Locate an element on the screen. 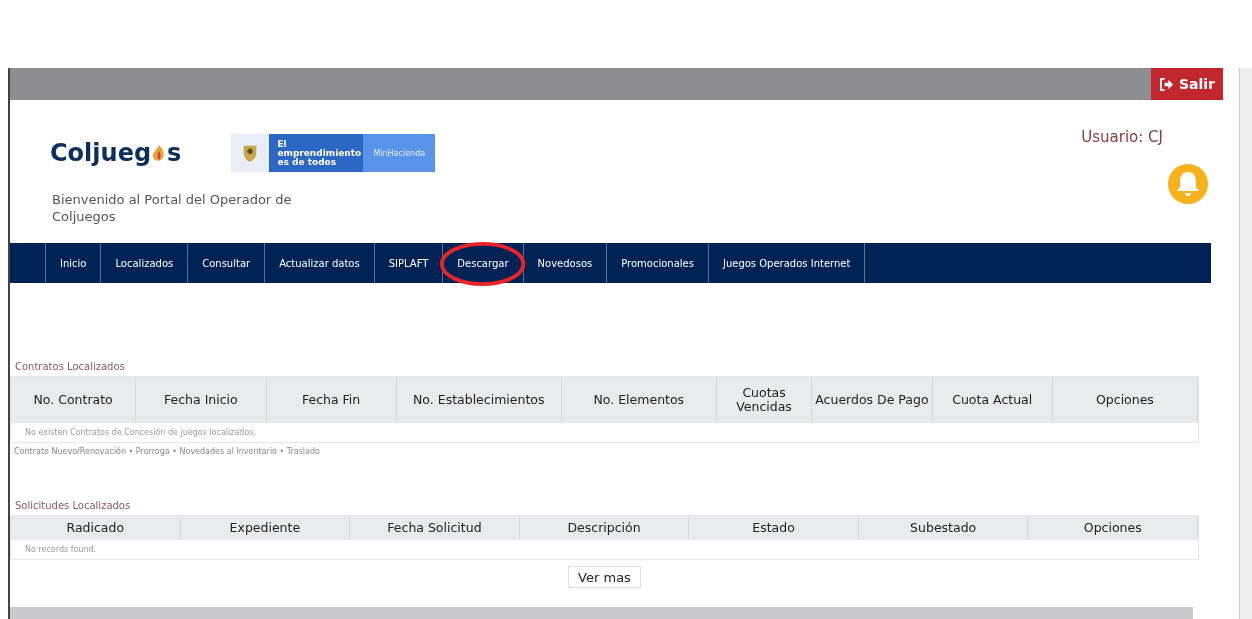  user-label: Usuario: CJ is located at coordinates (1122, 137).